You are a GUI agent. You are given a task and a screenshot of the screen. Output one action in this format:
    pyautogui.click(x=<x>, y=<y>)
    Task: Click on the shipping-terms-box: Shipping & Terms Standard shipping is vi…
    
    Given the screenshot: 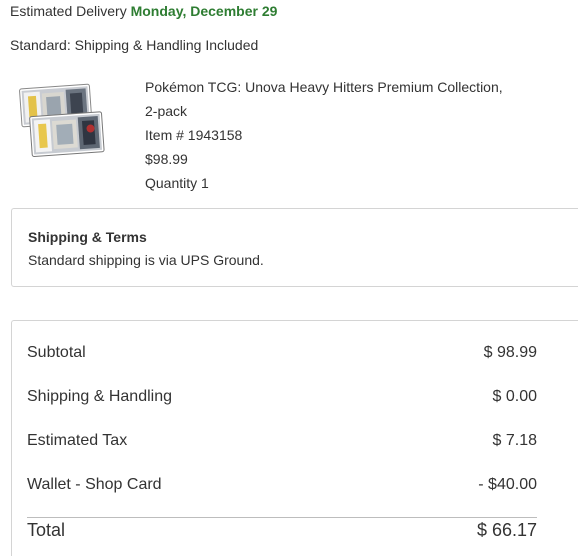 What is the action you would take?
    pyautogui.click(x=294, y=247)
    